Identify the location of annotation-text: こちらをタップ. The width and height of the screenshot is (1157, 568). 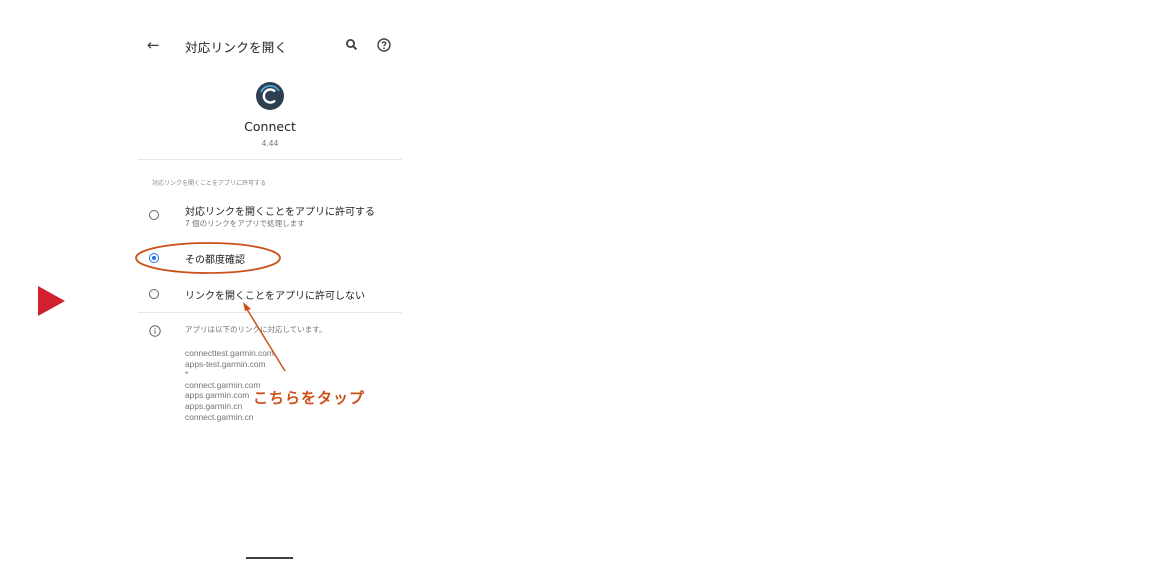
(309, 398).